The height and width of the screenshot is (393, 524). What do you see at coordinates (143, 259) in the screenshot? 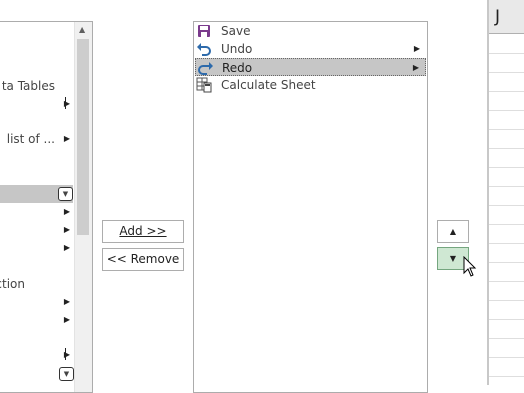
I see `remove-button: << Remove` at bounding box center [143, 259].